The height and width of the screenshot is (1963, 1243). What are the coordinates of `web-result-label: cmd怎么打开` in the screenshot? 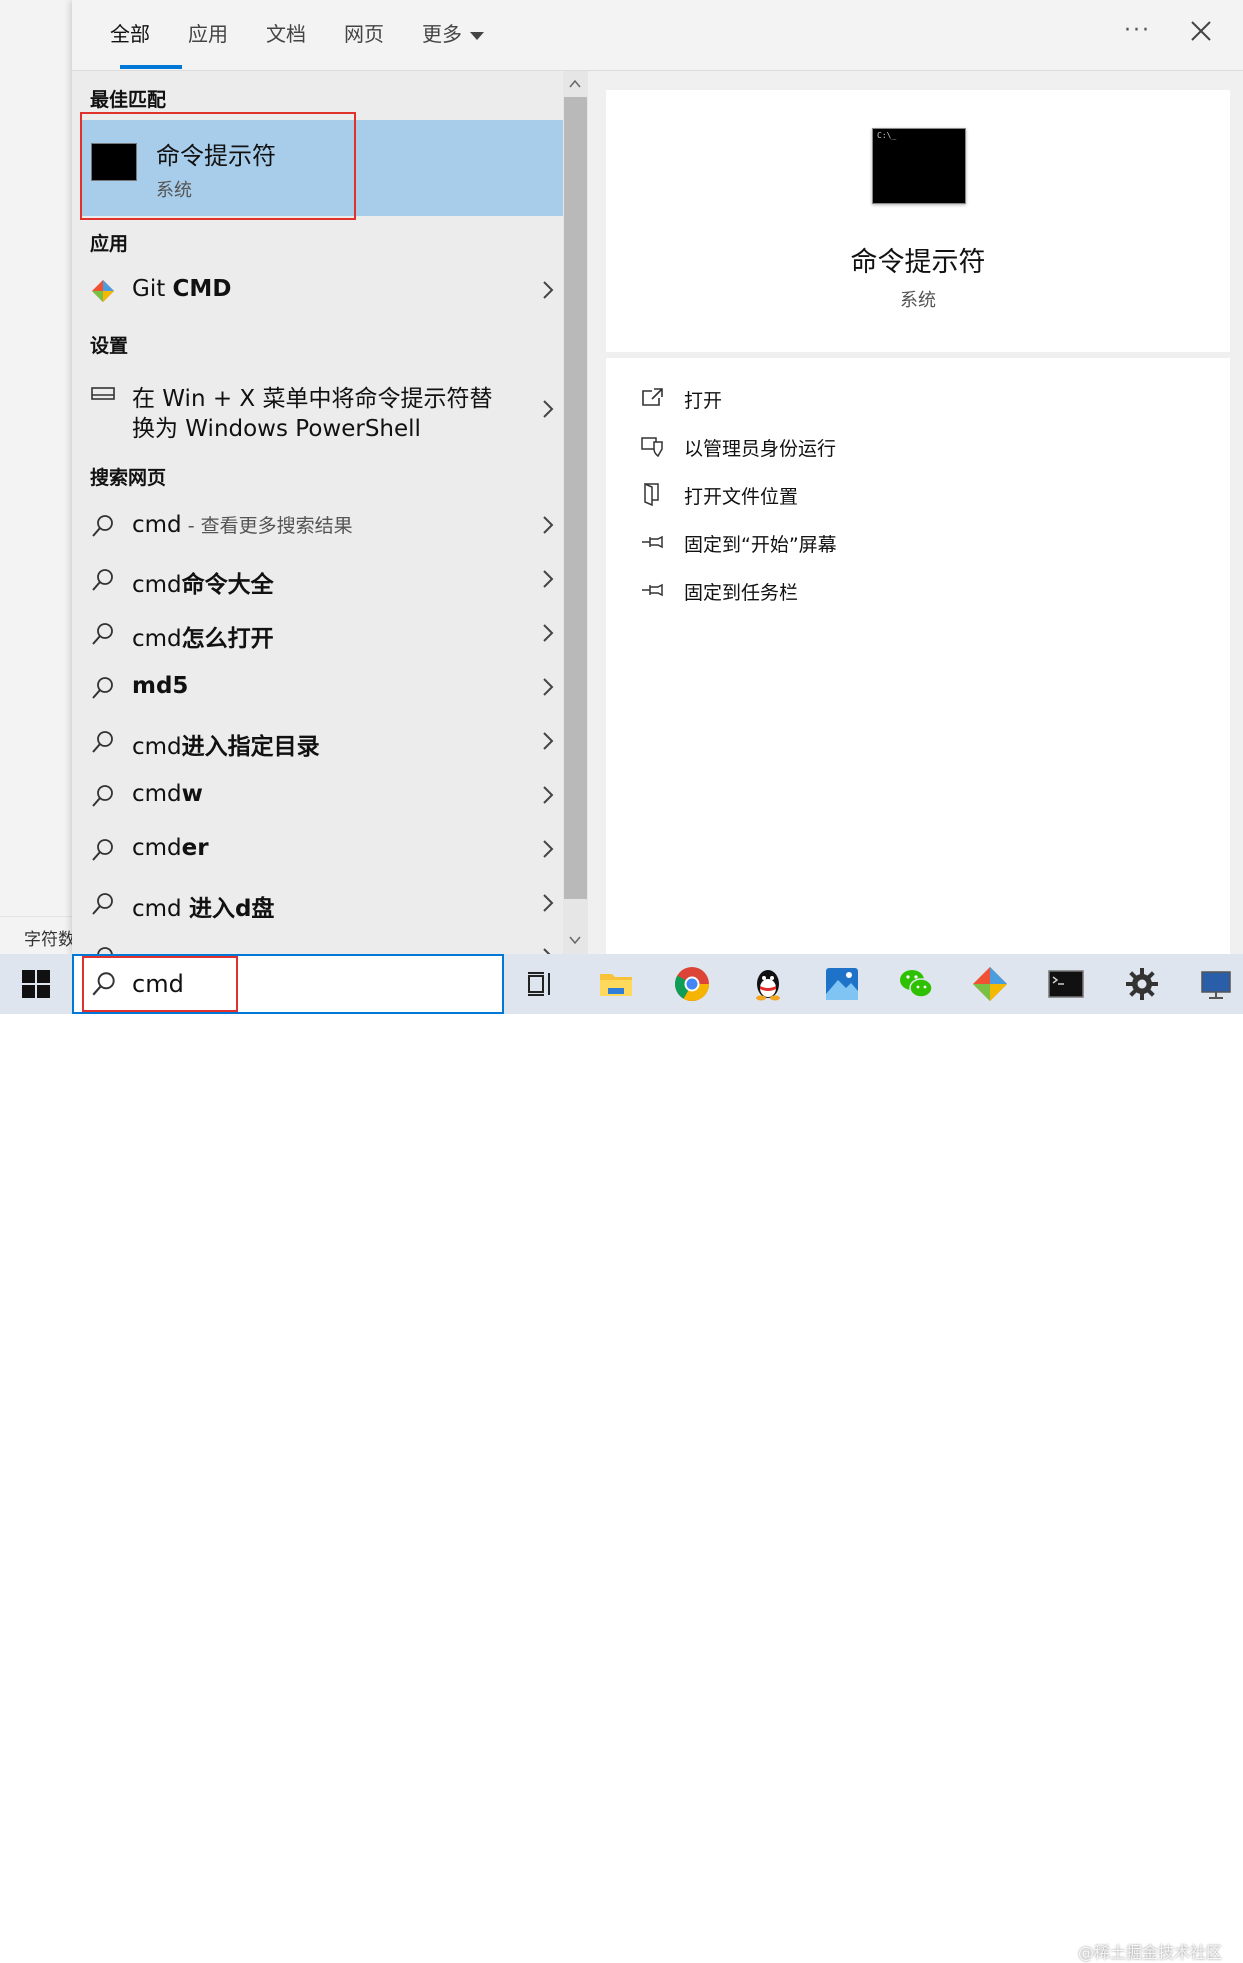 It's located at (203, 639).